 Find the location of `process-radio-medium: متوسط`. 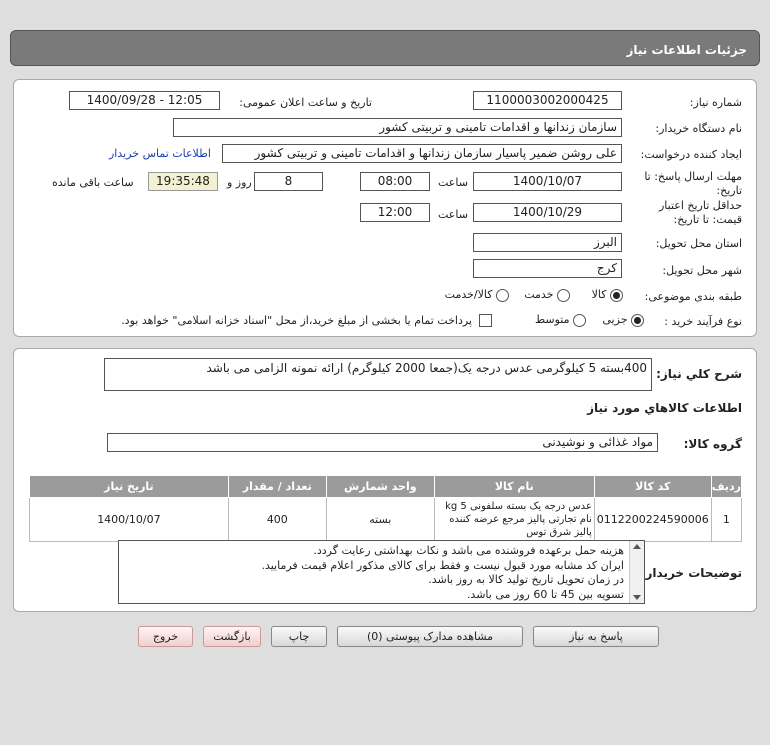

process-radio-medium: متوسط is located at coordinates (556, 320).